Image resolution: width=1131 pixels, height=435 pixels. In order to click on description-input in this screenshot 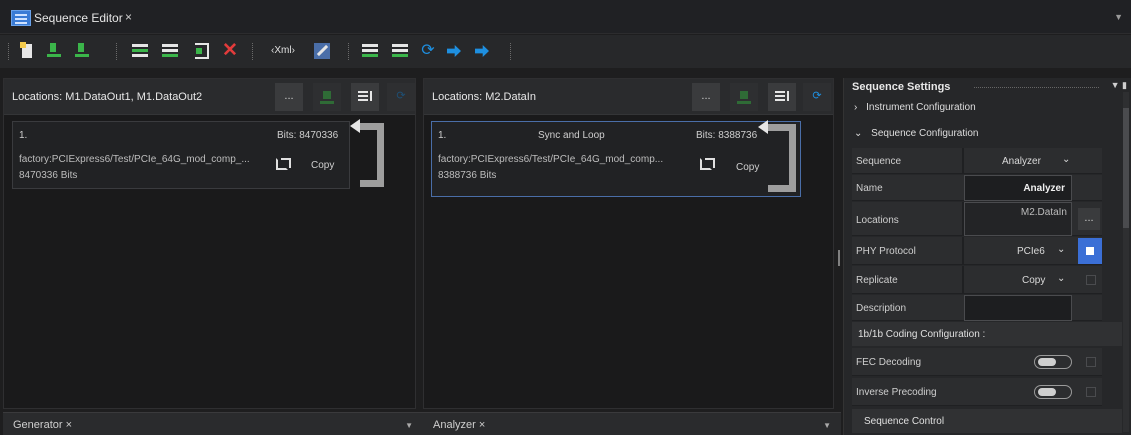, I will do `click(1018, 308)`.